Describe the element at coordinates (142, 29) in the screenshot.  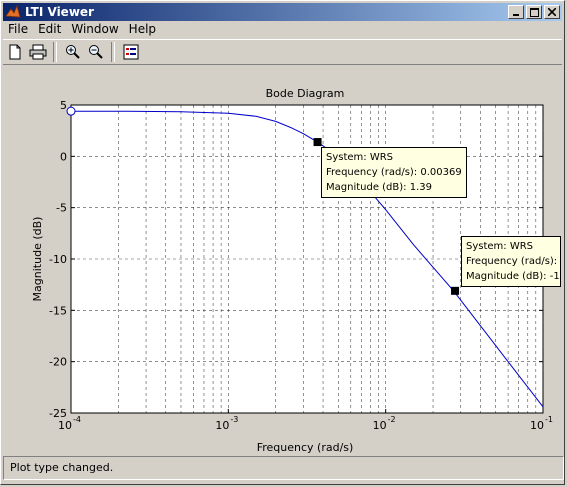
I see `menu-help: Help` at that location.